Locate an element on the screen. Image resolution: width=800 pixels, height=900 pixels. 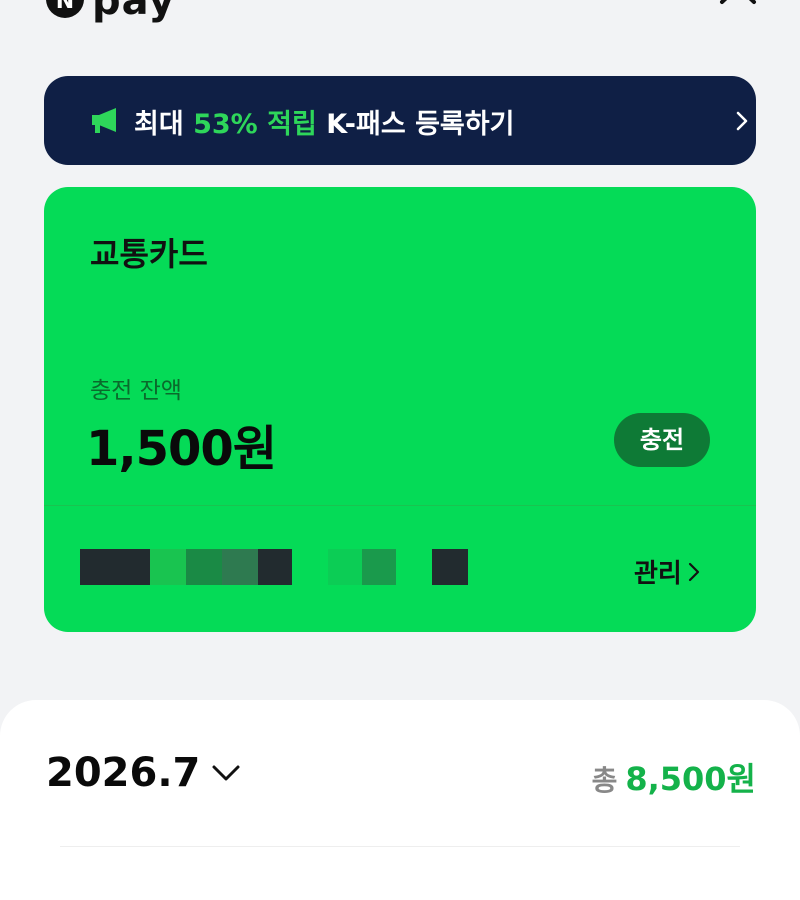
masked-card-number is located at coordinates (275, 567).